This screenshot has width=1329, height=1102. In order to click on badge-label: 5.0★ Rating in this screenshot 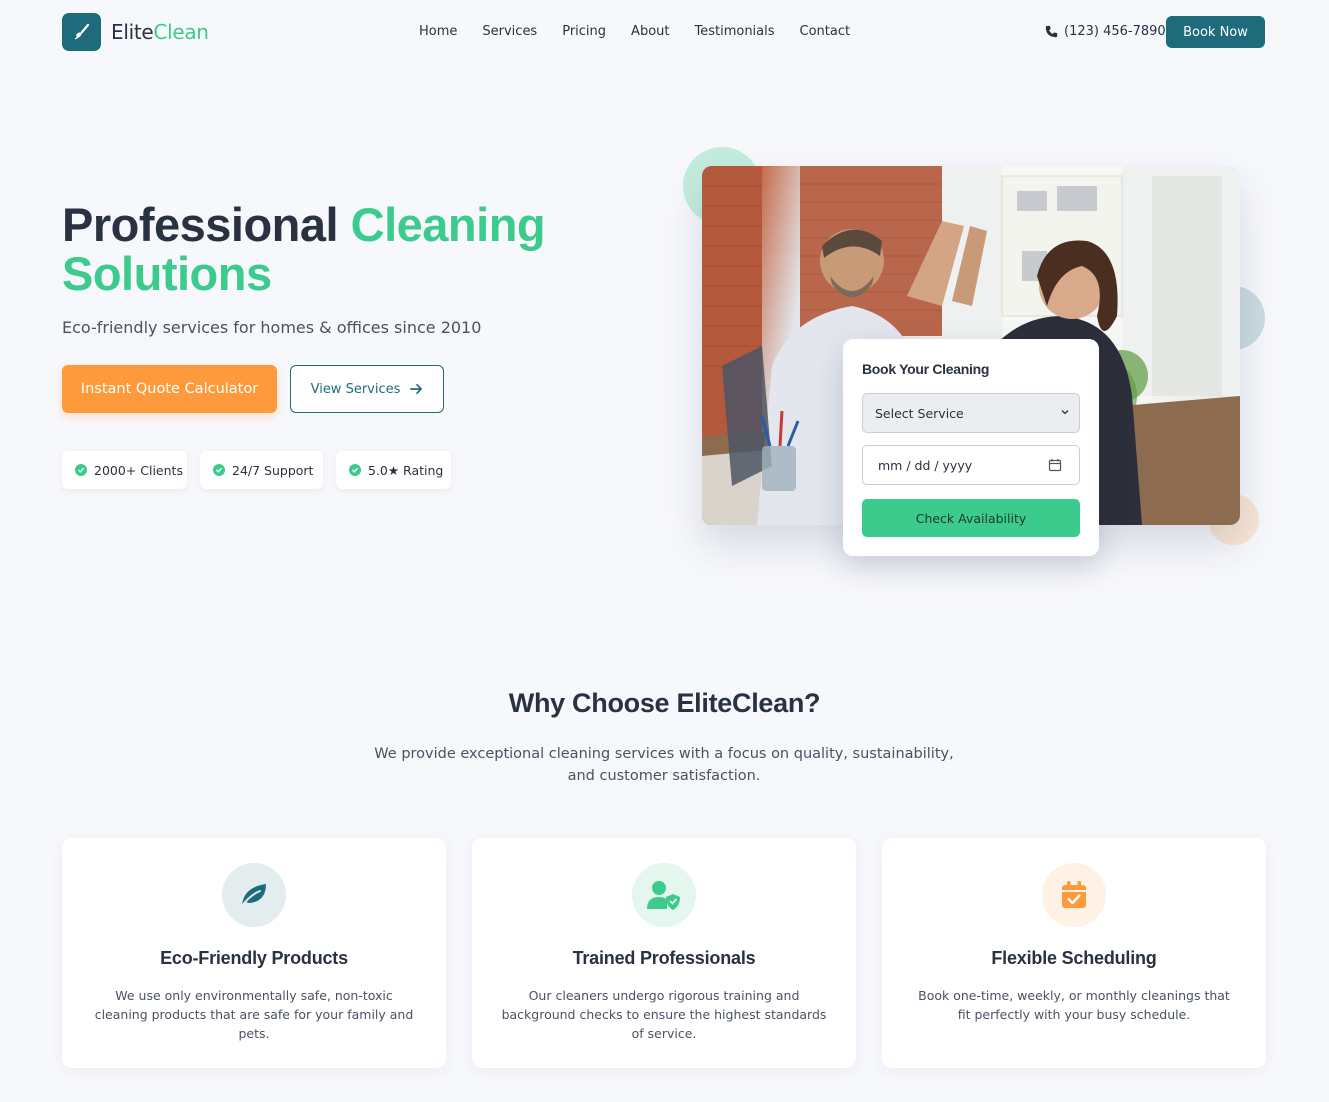, I will do `click(406, 470)`.